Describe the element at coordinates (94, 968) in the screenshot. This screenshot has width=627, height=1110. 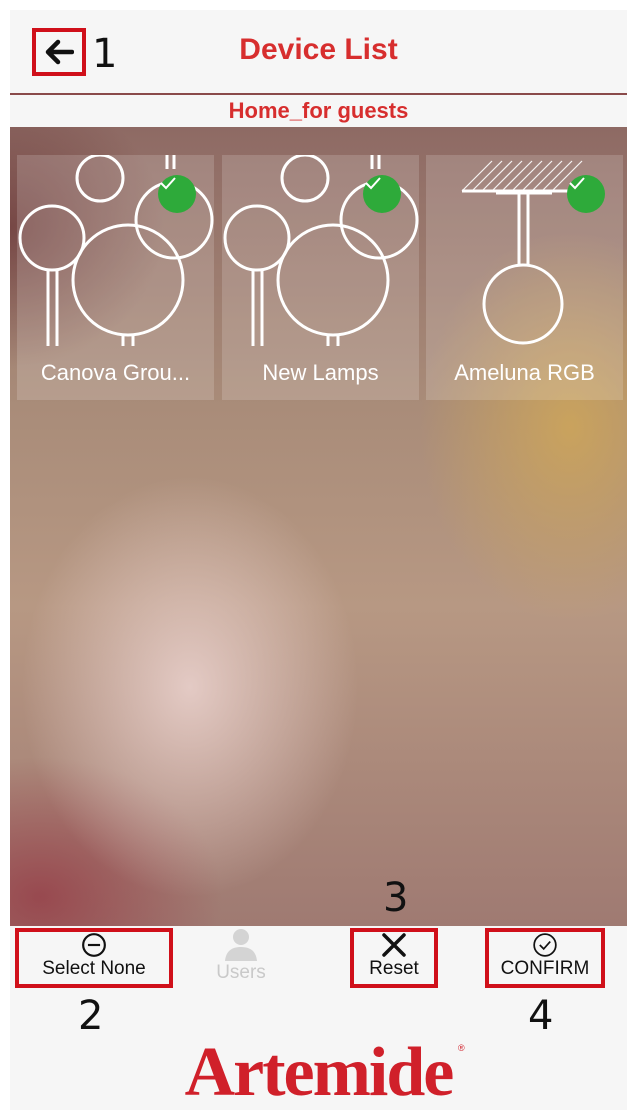
I see `select-none-label: Select None` at that location.